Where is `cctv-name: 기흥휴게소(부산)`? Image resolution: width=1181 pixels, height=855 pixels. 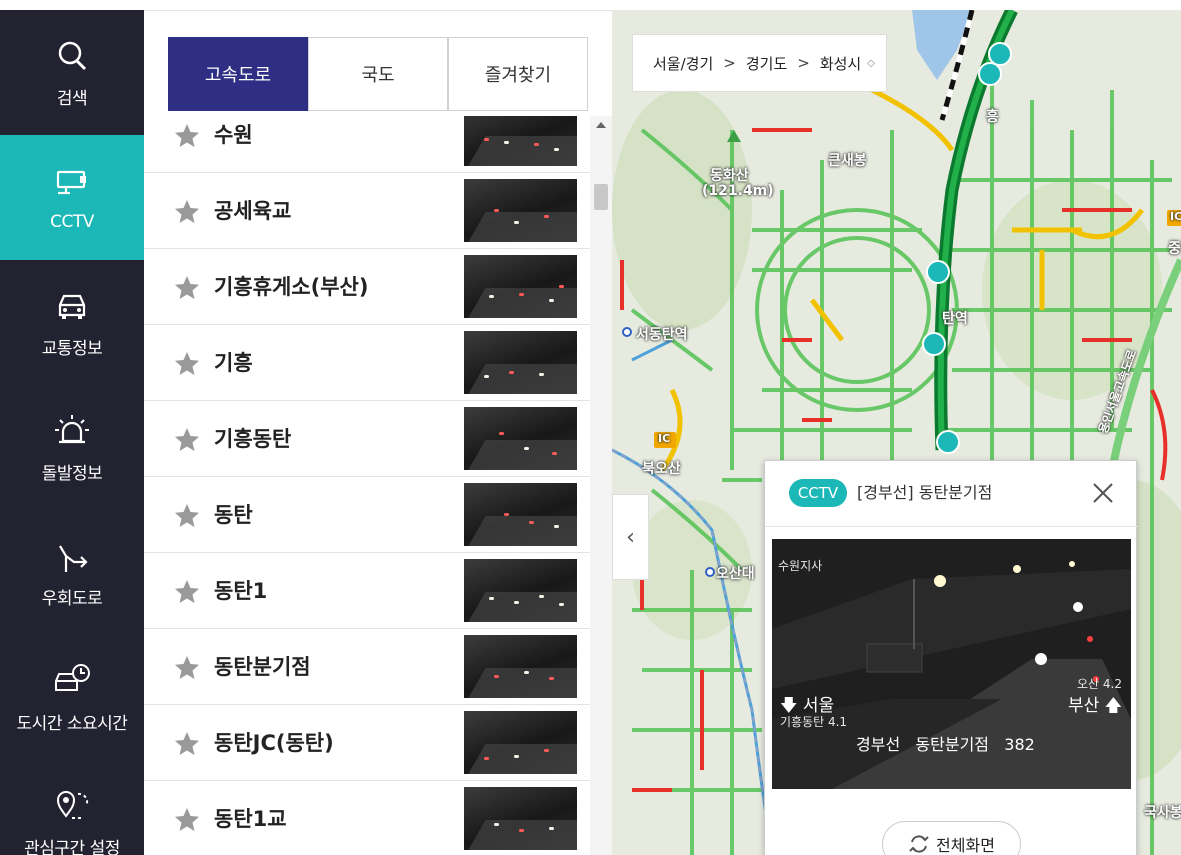
cctv-name: 기흥휴게소(부산) is located at coordinates (291, 287).